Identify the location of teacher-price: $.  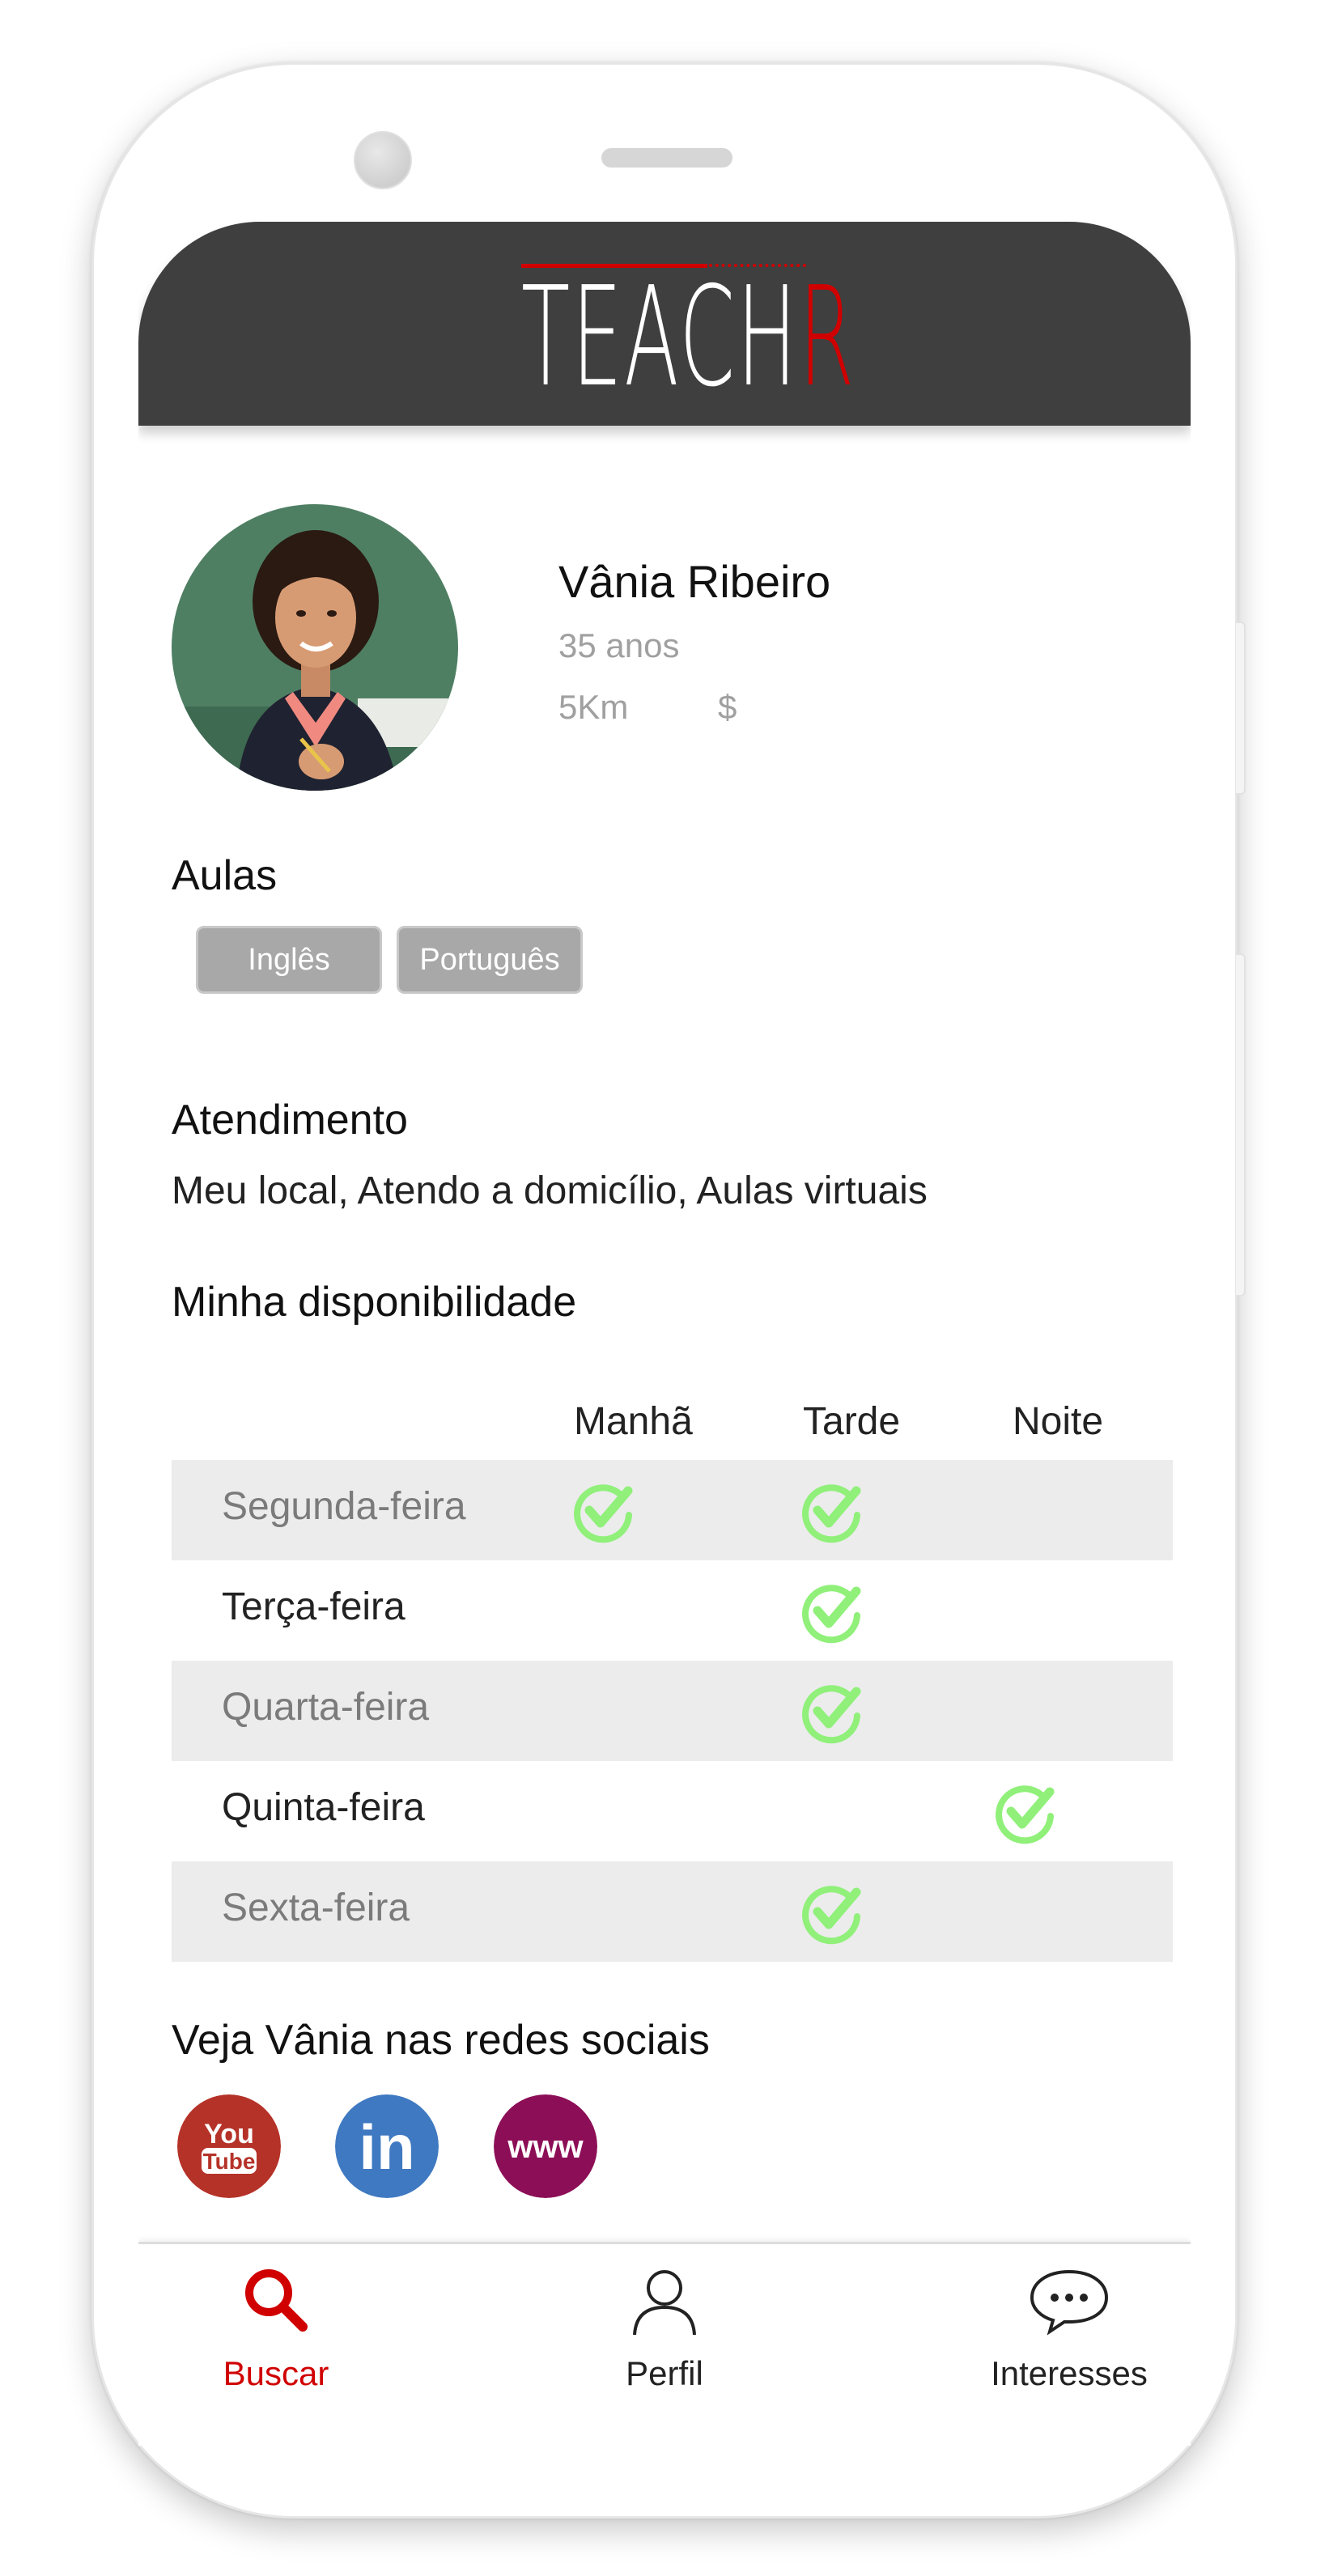
(728, 707).